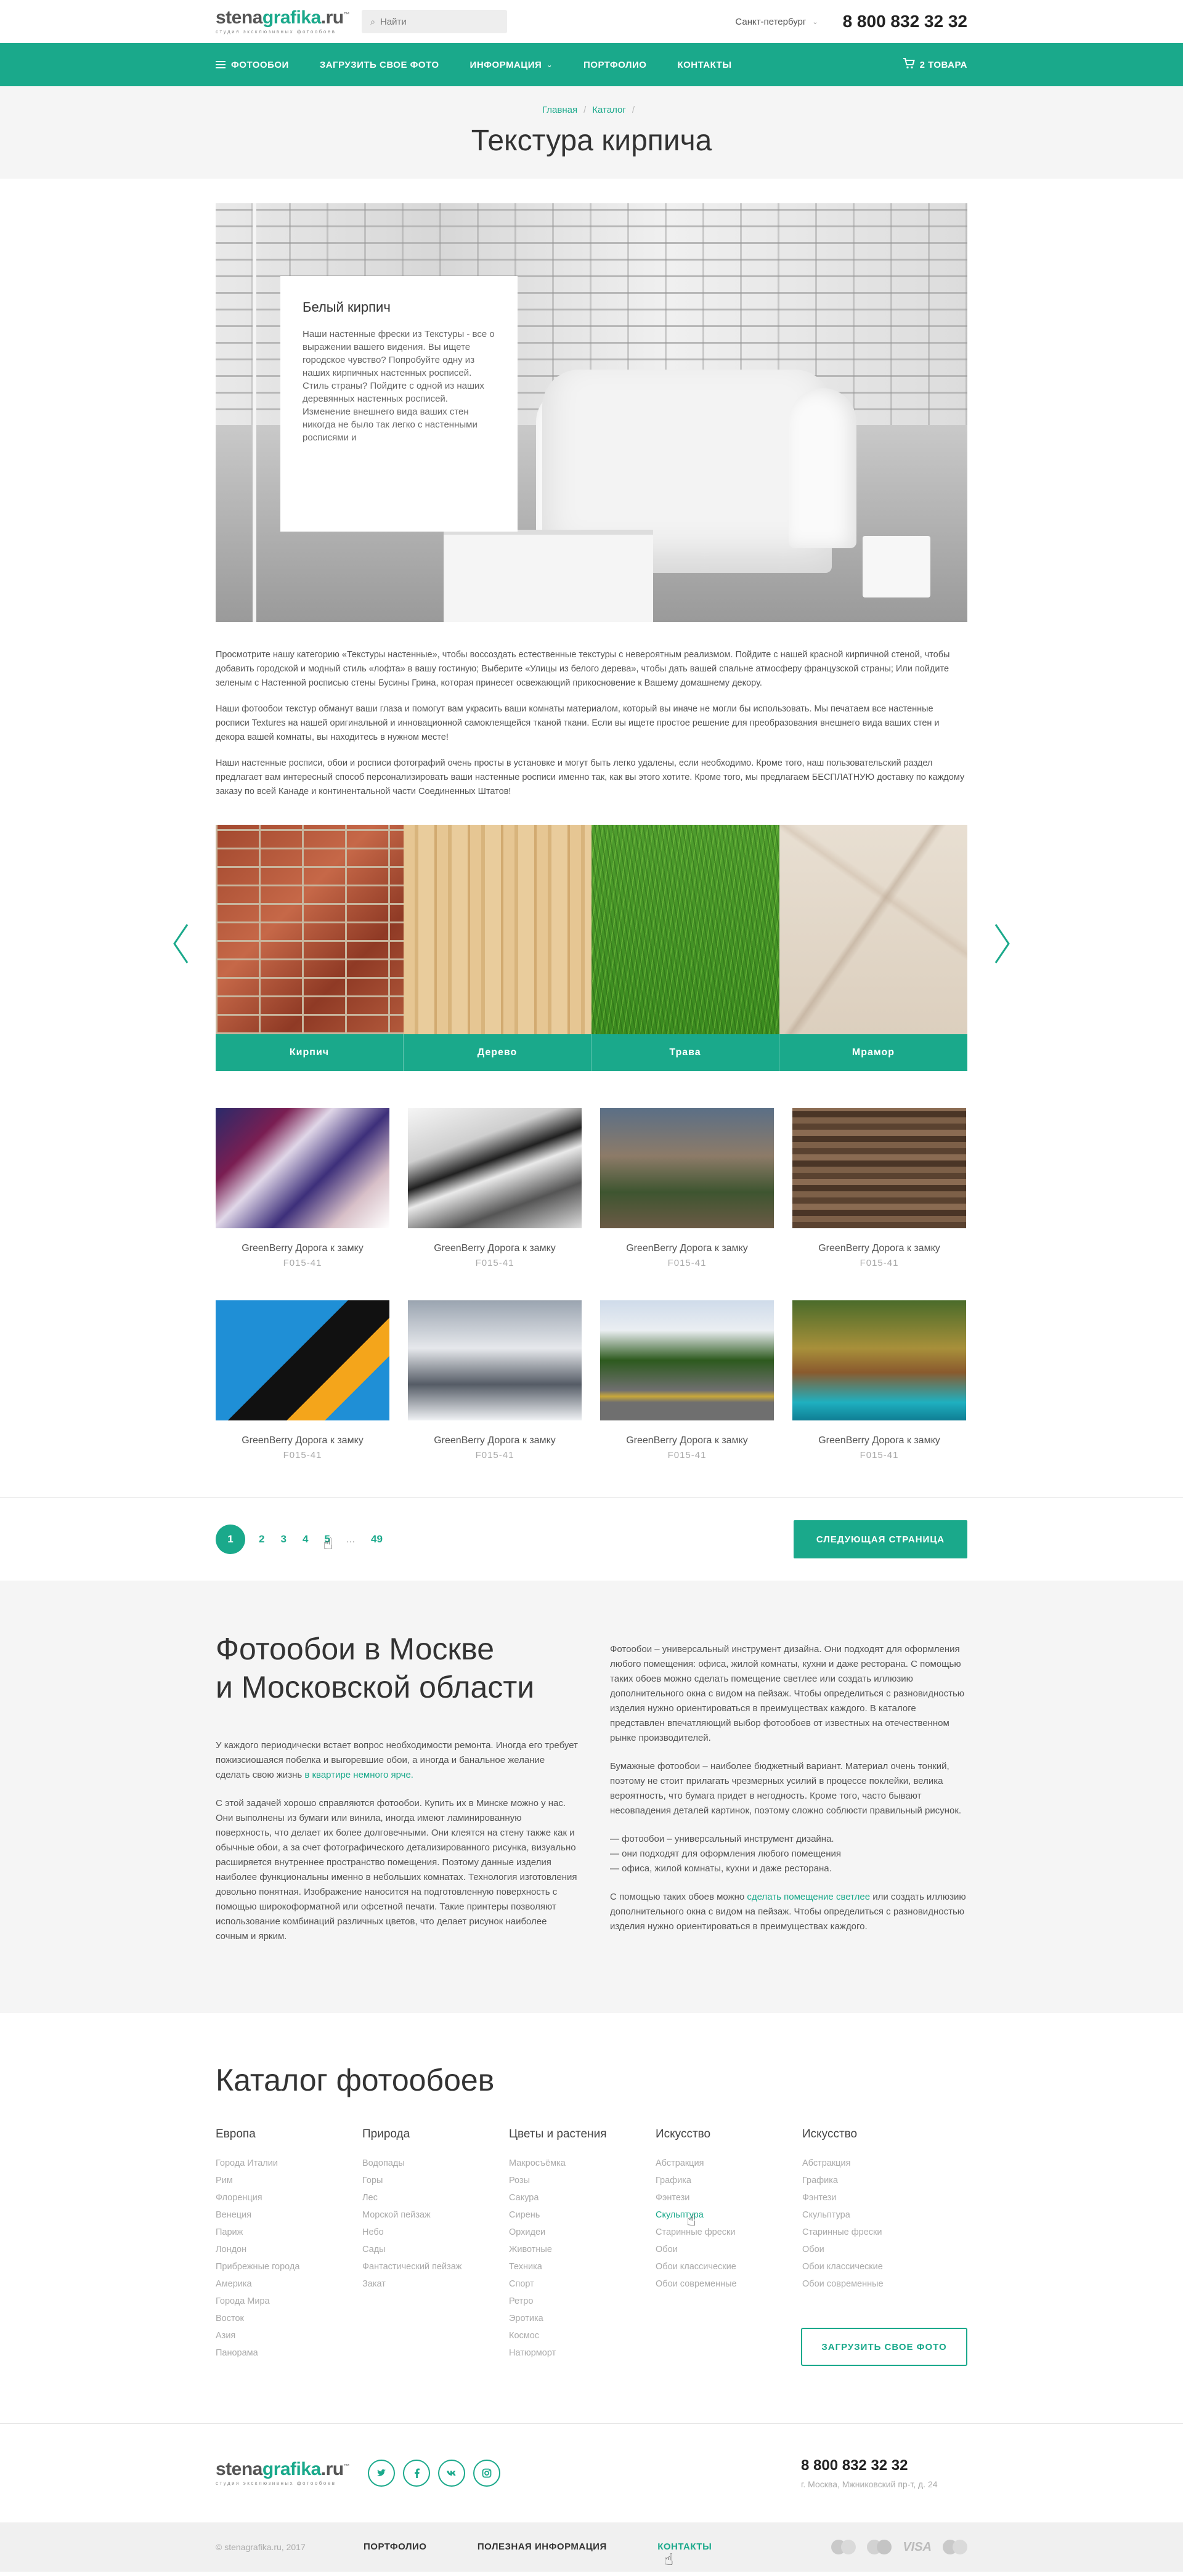 The image size is (1183, 2576). Describe the element at coordinates (305, 1539) in the screenshot. I see `page-link: 4` at that location.